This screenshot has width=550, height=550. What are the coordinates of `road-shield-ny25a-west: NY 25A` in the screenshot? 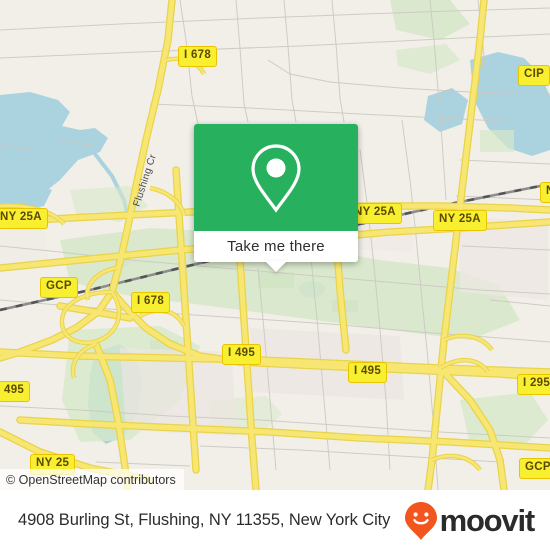 It's located at (24, 218).